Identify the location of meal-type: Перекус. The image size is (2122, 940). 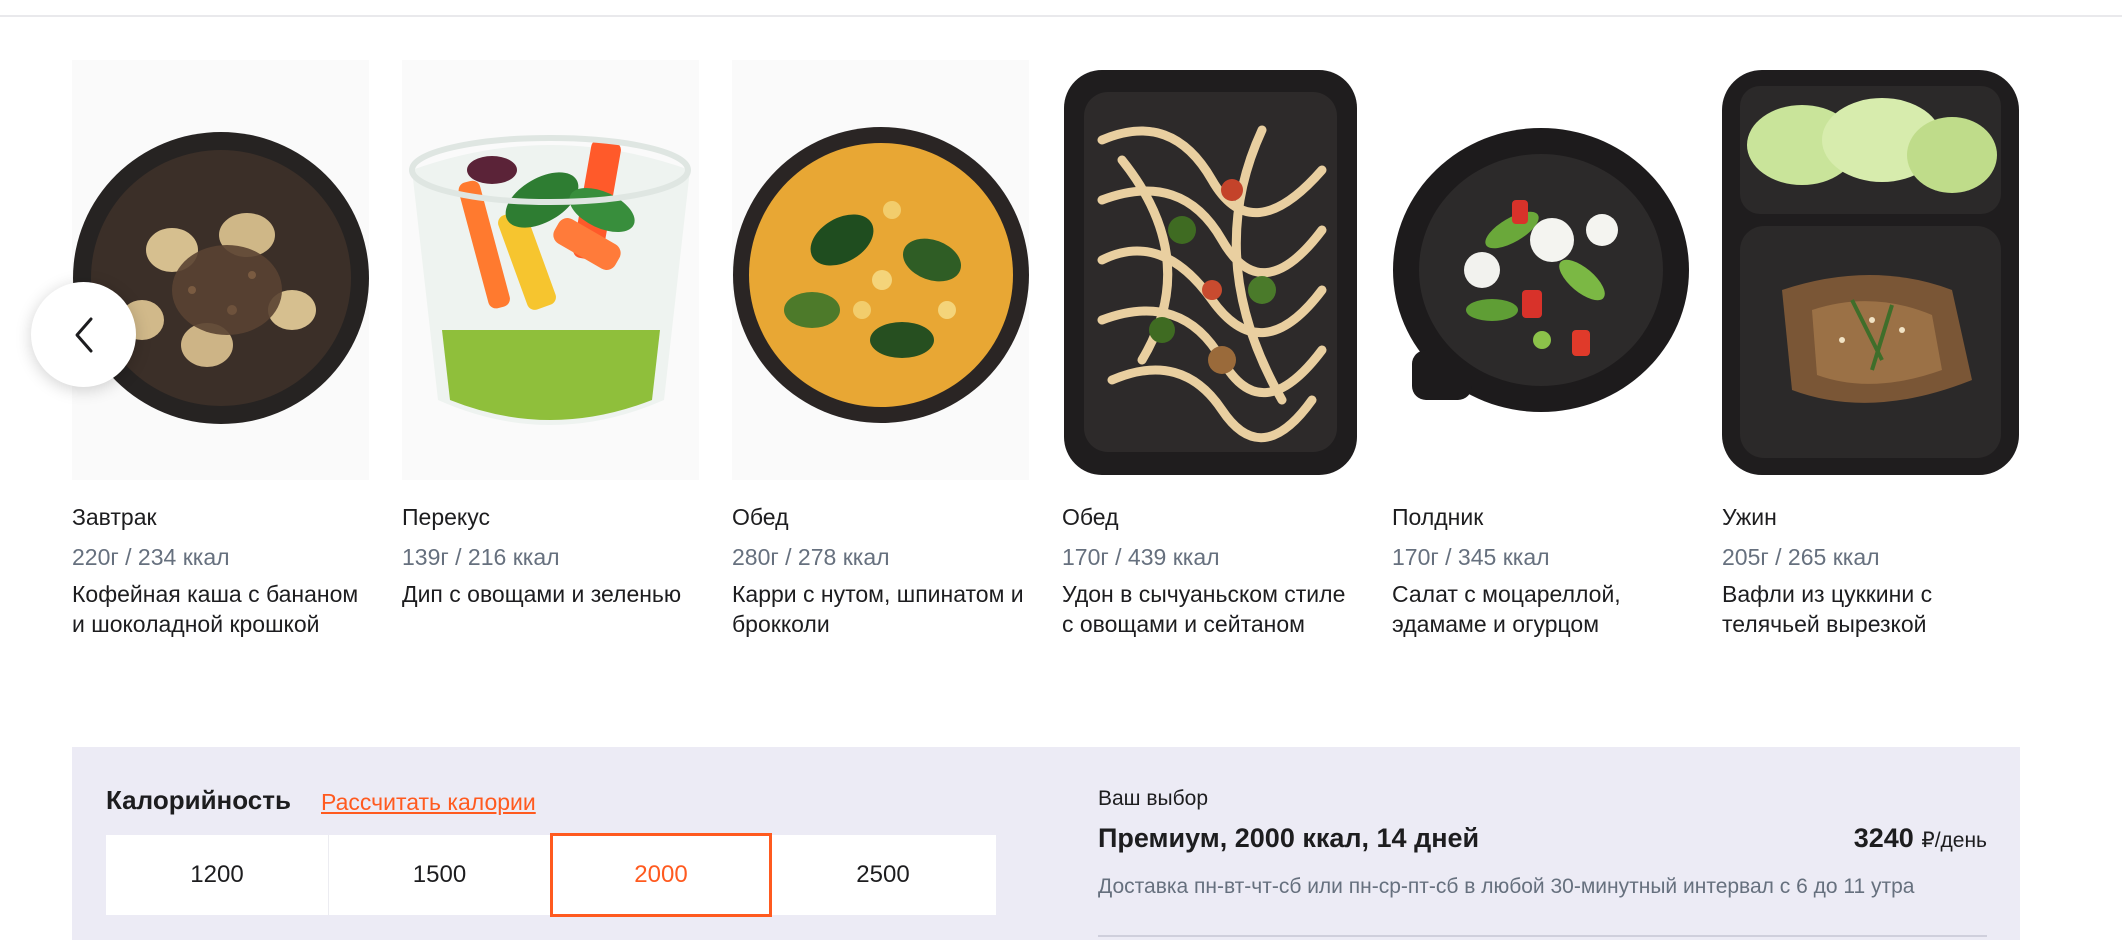
(446, 517).